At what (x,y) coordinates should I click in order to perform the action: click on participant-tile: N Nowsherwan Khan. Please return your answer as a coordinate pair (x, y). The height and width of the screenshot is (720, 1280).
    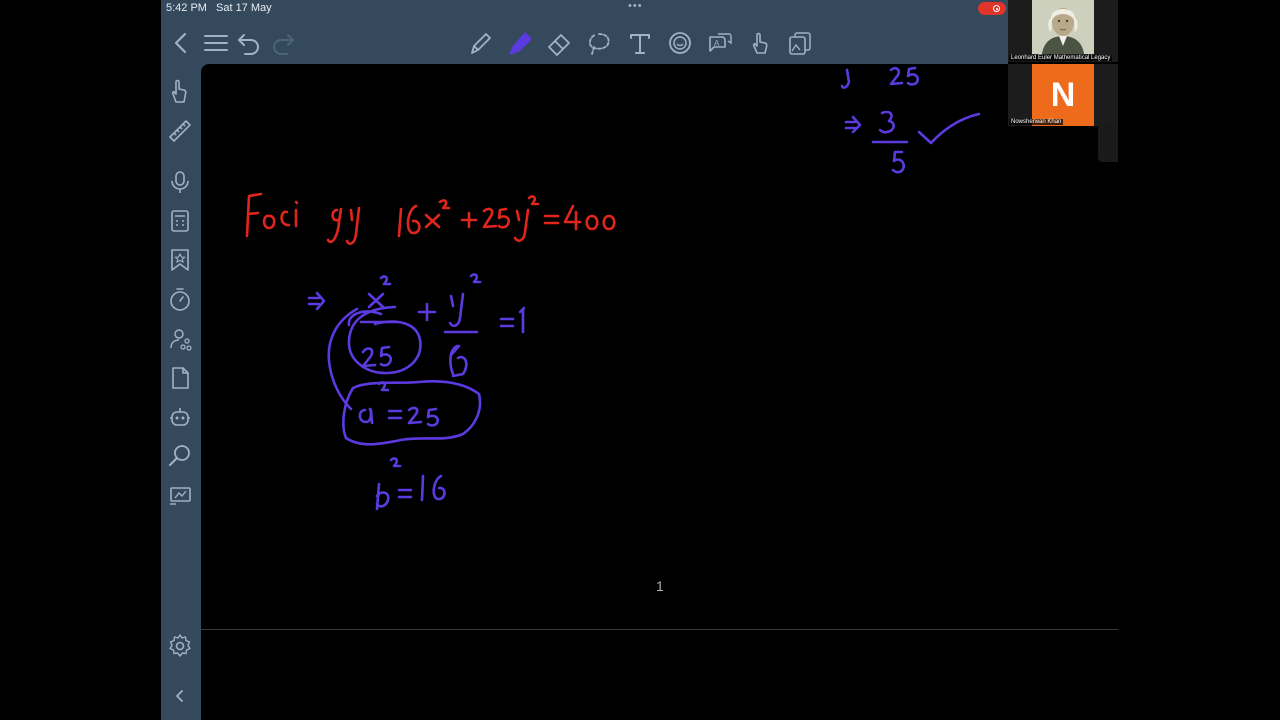
    Looking at the image, I should click on (1063, 95).